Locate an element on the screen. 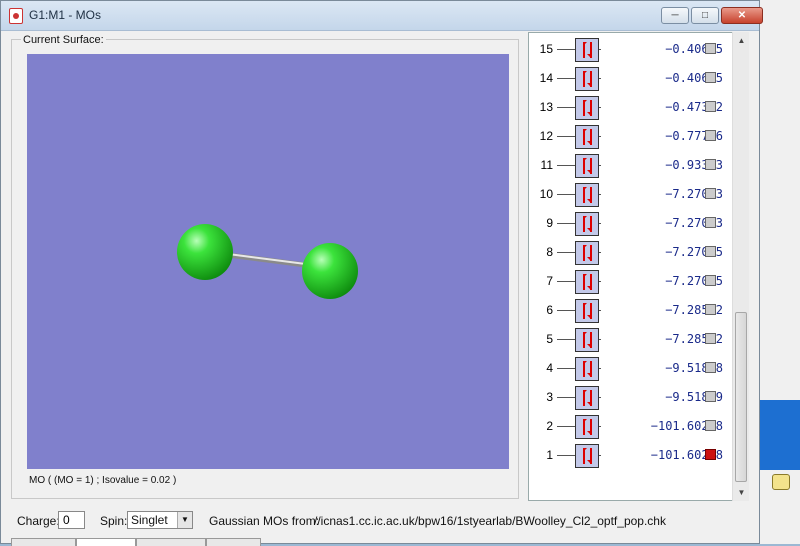 This screenshot has width=800, height=546. scroll-up-button: ▲ is located at coordinates (741, 40).